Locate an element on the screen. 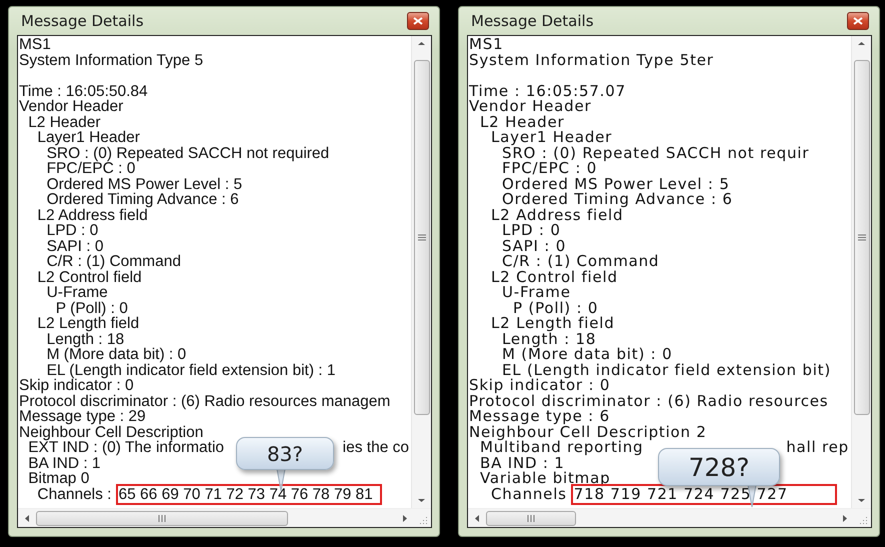  detail-line: SRO : (0) Repeated SACCH not requir is located at coordinates (656, 153).